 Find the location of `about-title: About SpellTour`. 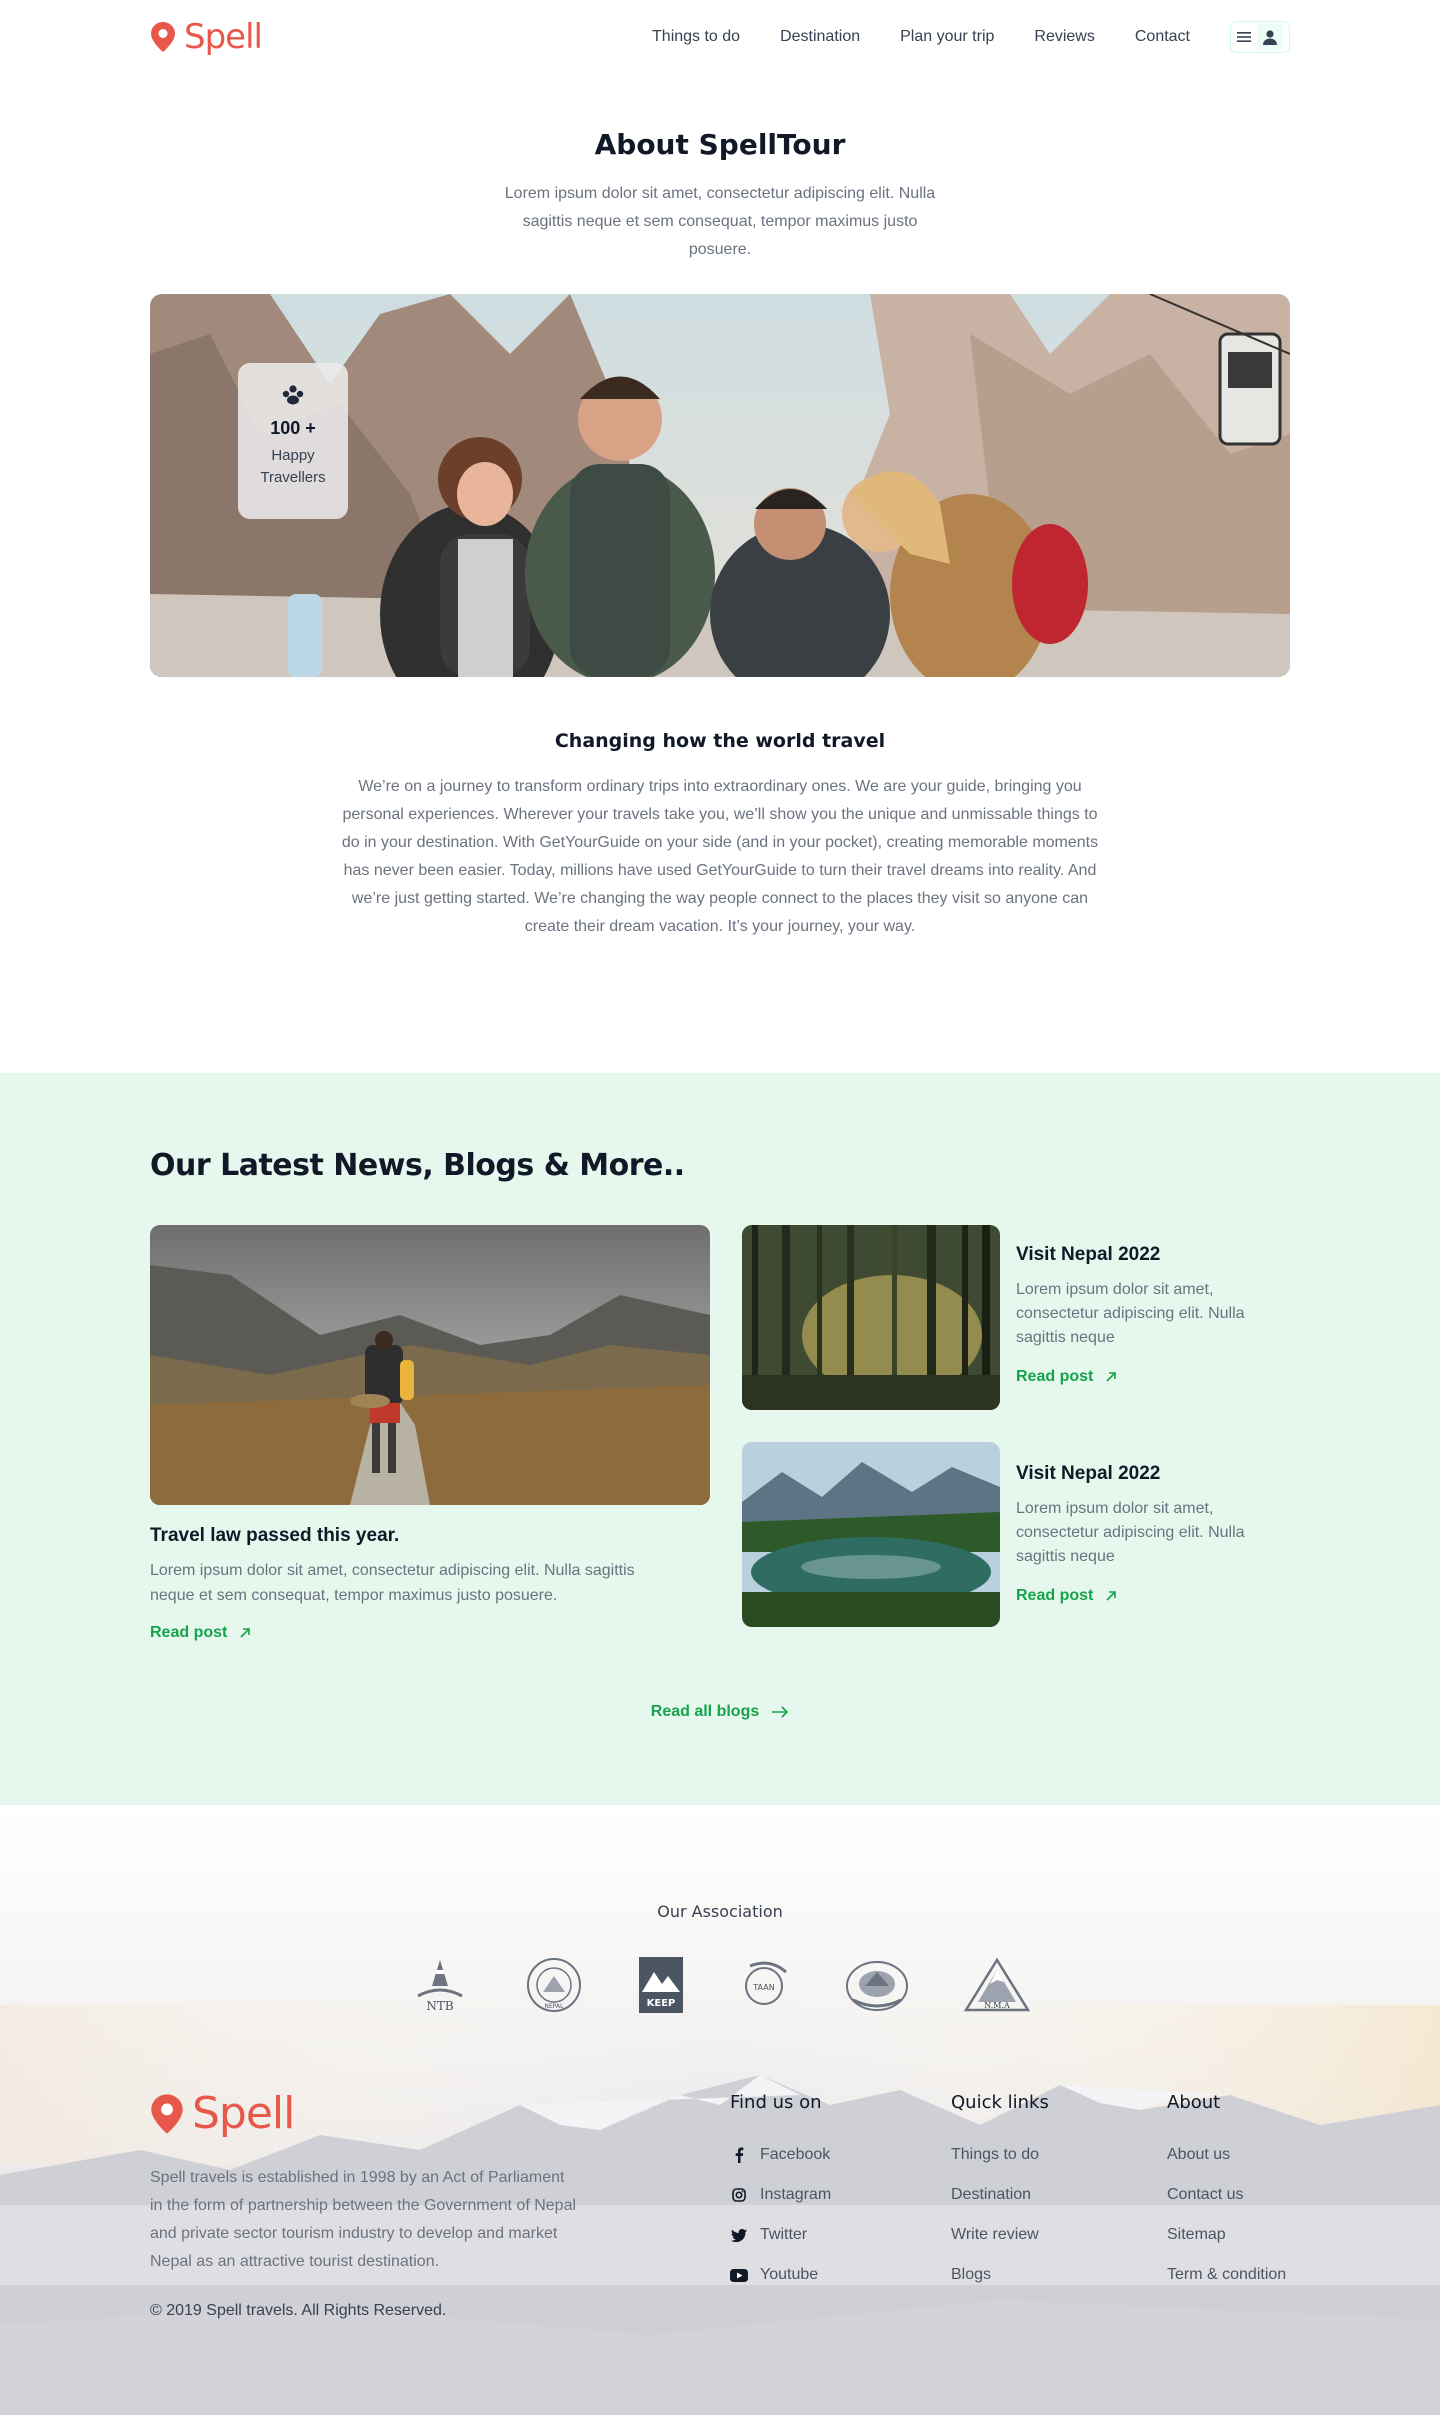

about-title: About SpellTour is located at coordinates (720, 144).